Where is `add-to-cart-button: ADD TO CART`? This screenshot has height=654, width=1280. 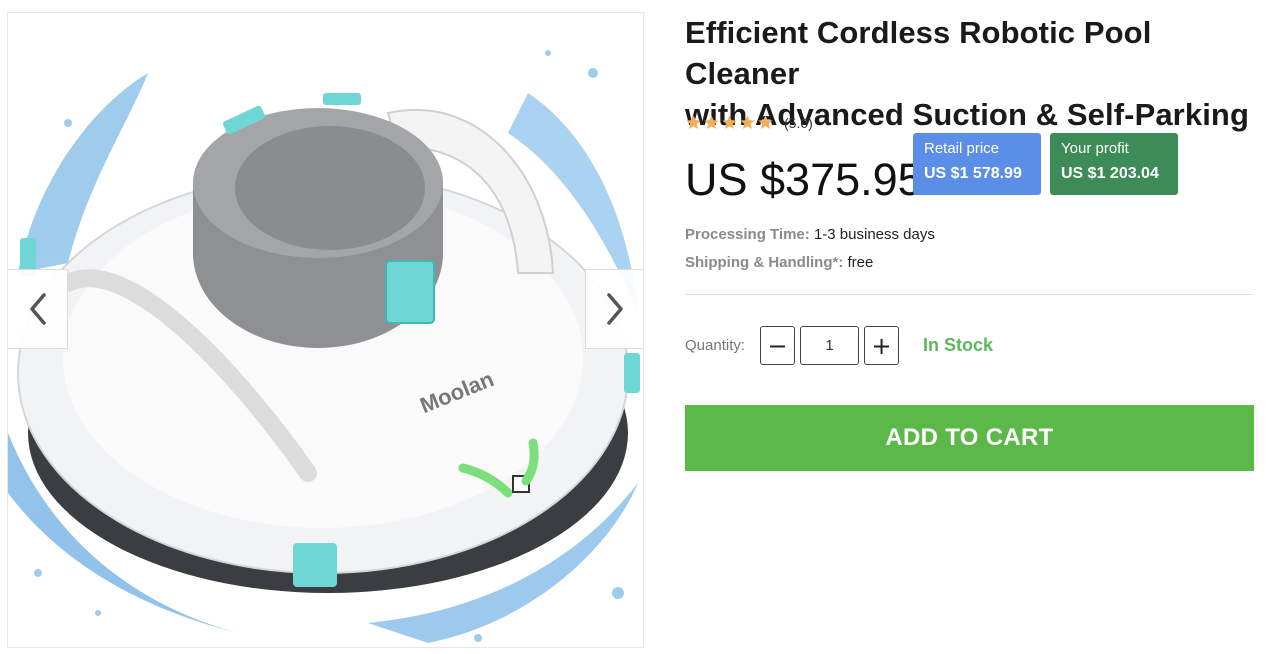 add-to-cart-button: ADD TO CART is located at coordinates (969, 438).